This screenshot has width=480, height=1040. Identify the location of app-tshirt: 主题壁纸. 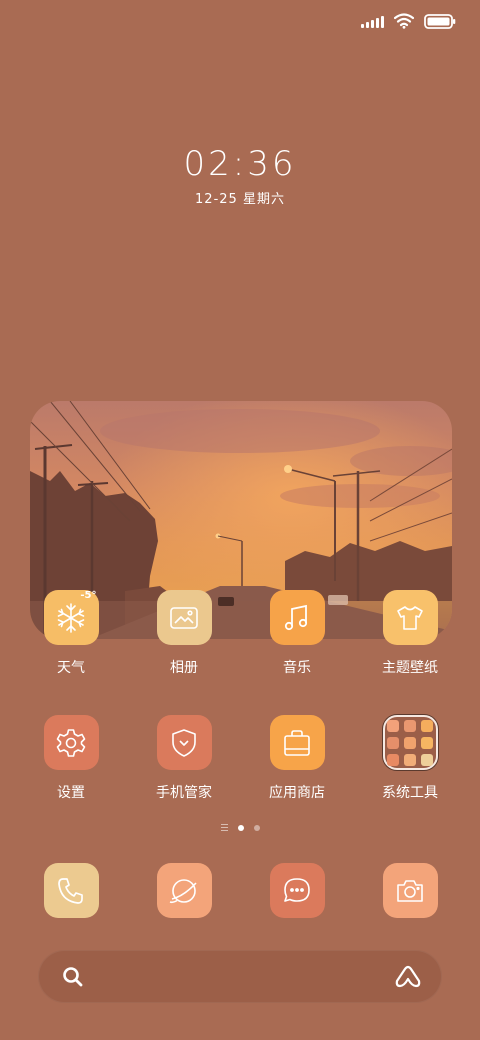
(410, 633).